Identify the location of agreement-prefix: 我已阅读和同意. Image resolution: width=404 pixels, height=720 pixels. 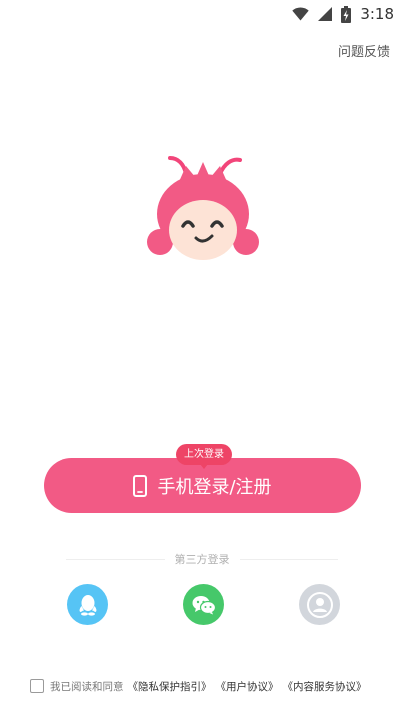
(87, 686).